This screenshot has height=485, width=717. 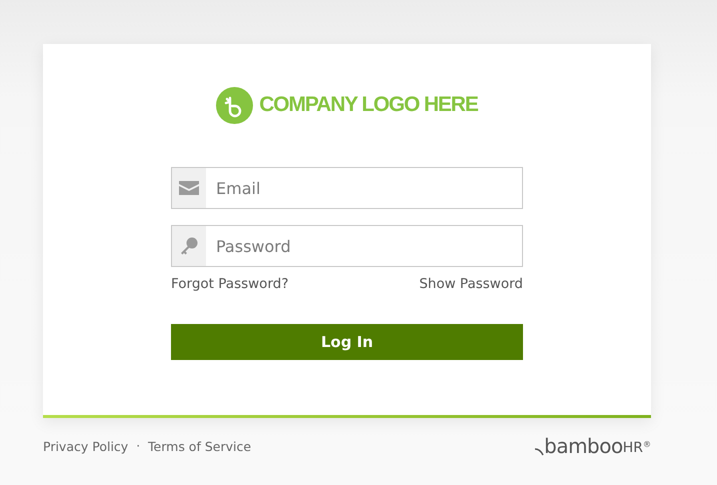 What do you see at coordinates (85, 446) in the screenshot?
I see `footer-link: Privacy Policy` at bounding box center [85, 446].